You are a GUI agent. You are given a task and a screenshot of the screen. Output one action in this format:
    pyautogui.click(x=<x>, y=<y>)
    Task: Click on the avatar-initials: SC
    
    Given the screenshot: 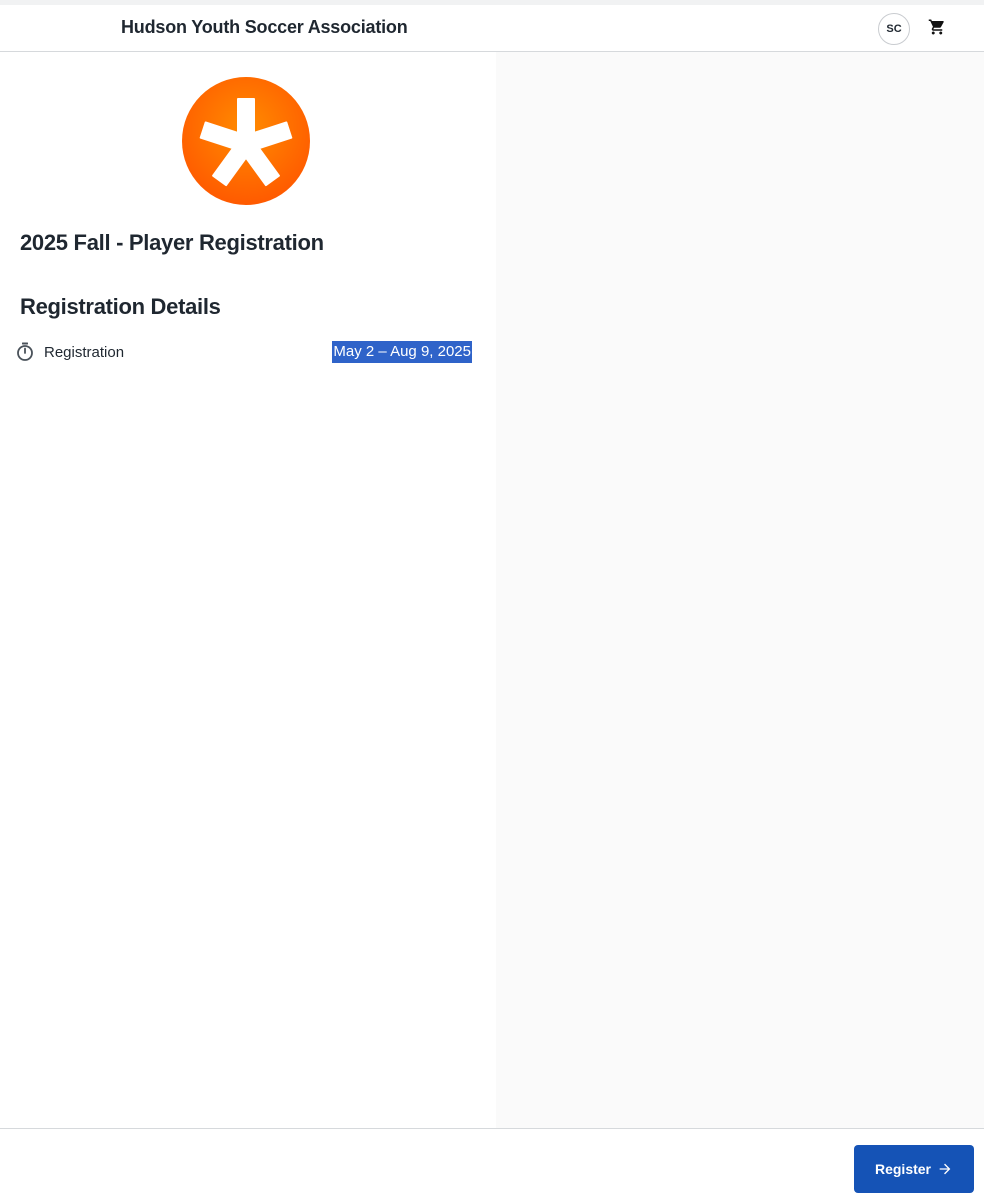 What is the action you would take?
    pyautogui.click(x=894, y=29)
    